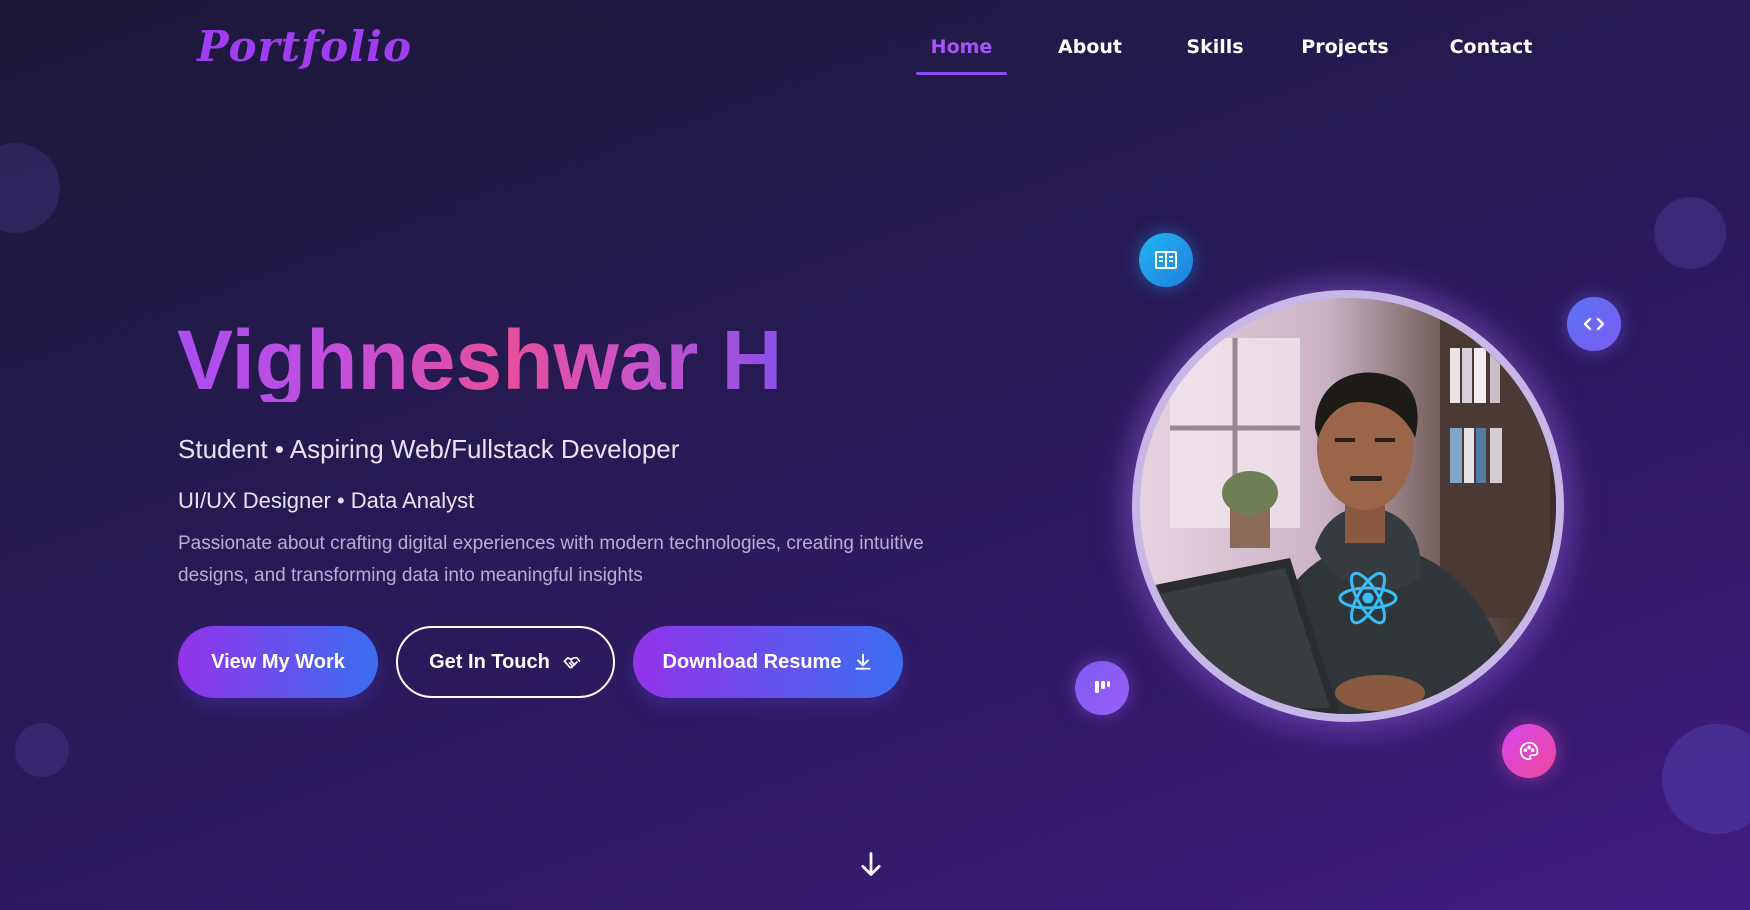 The height and width of the screenshot is (910, 1750). I want to click on nav-home: Home, so click(961, 47).